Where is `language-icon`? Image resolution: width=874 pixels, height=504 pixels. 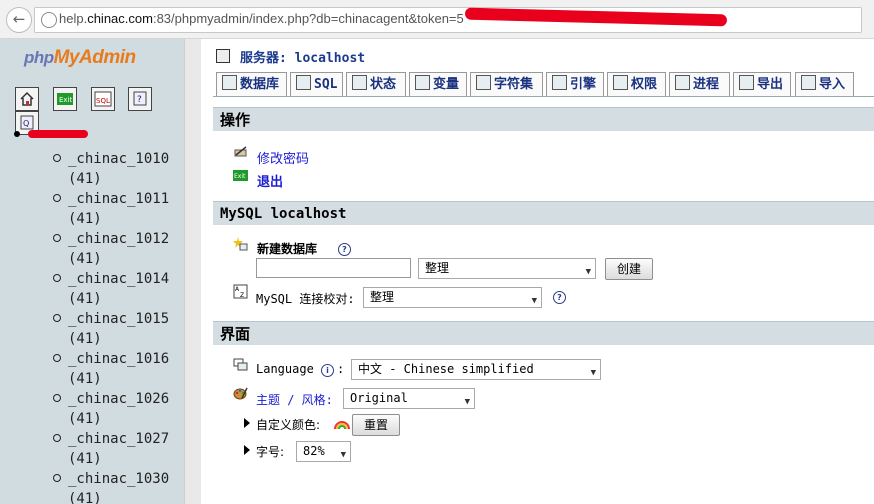 language-icon is located at coordinates (240, 364).